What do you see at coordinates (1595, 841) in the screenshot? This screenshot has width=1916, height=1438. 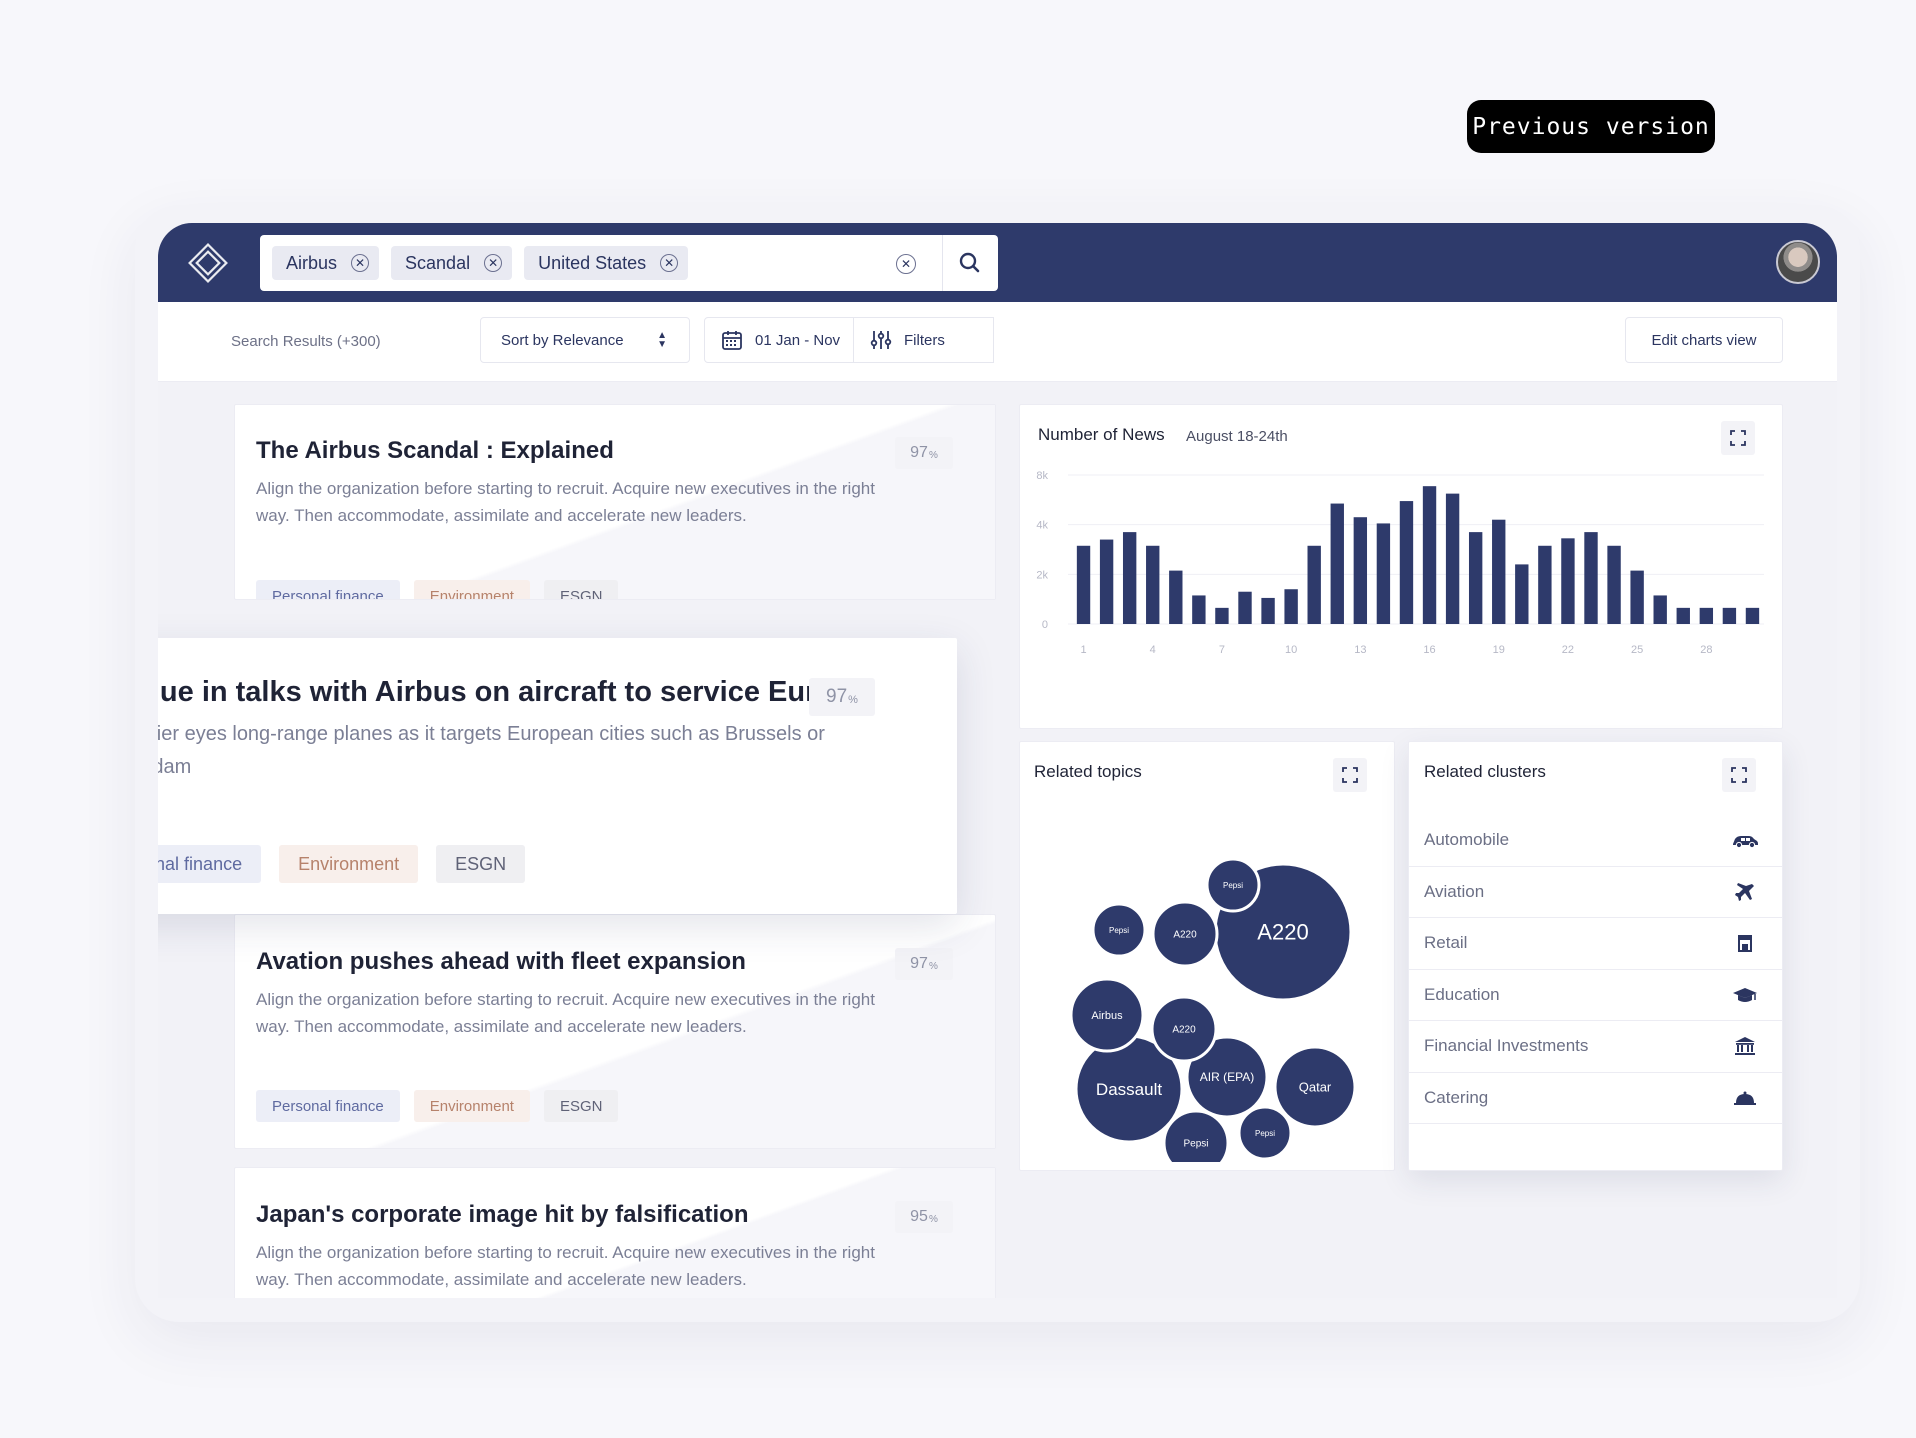 I see `cluster-item-automobile: Automobile` at bounding box center [1595, 841].